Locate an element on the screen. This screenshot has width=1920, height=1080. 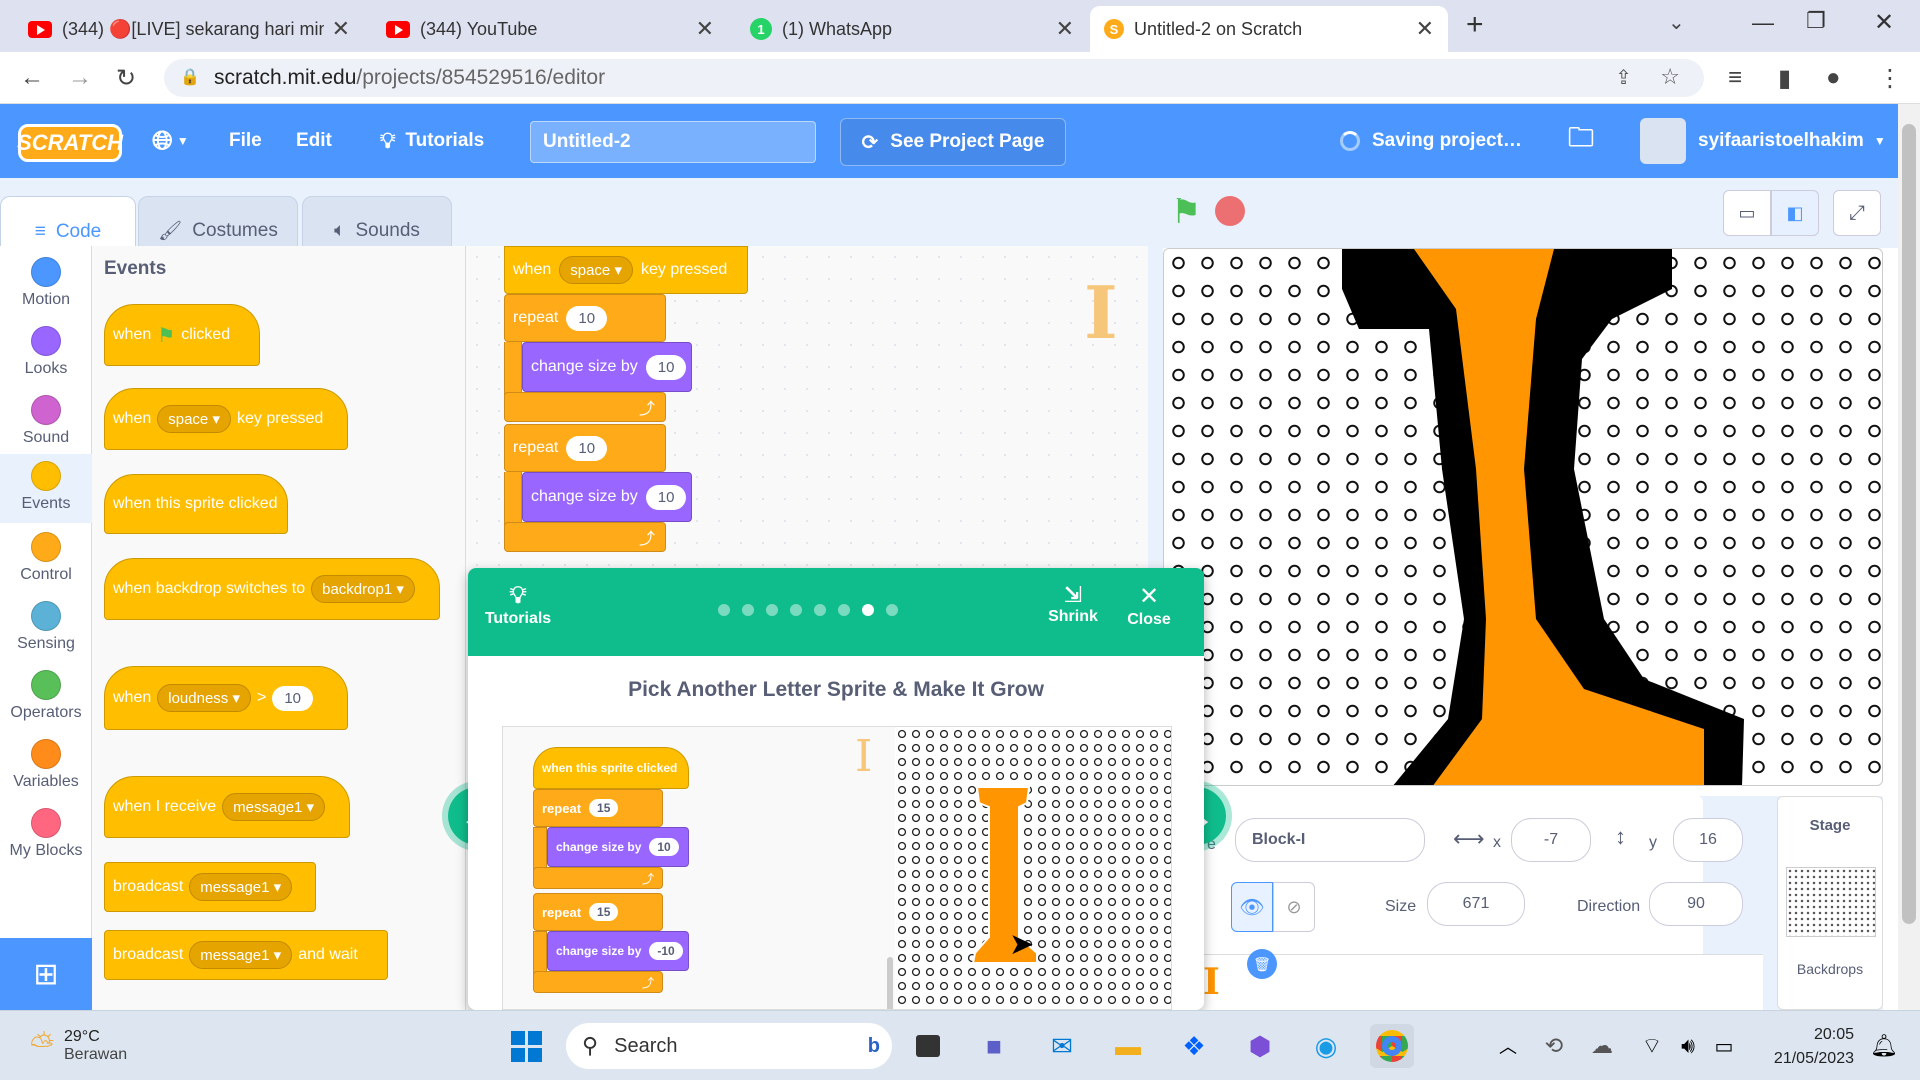
delete-sprite-icon: 🗑︎ is located at coordinates (1262, 964).